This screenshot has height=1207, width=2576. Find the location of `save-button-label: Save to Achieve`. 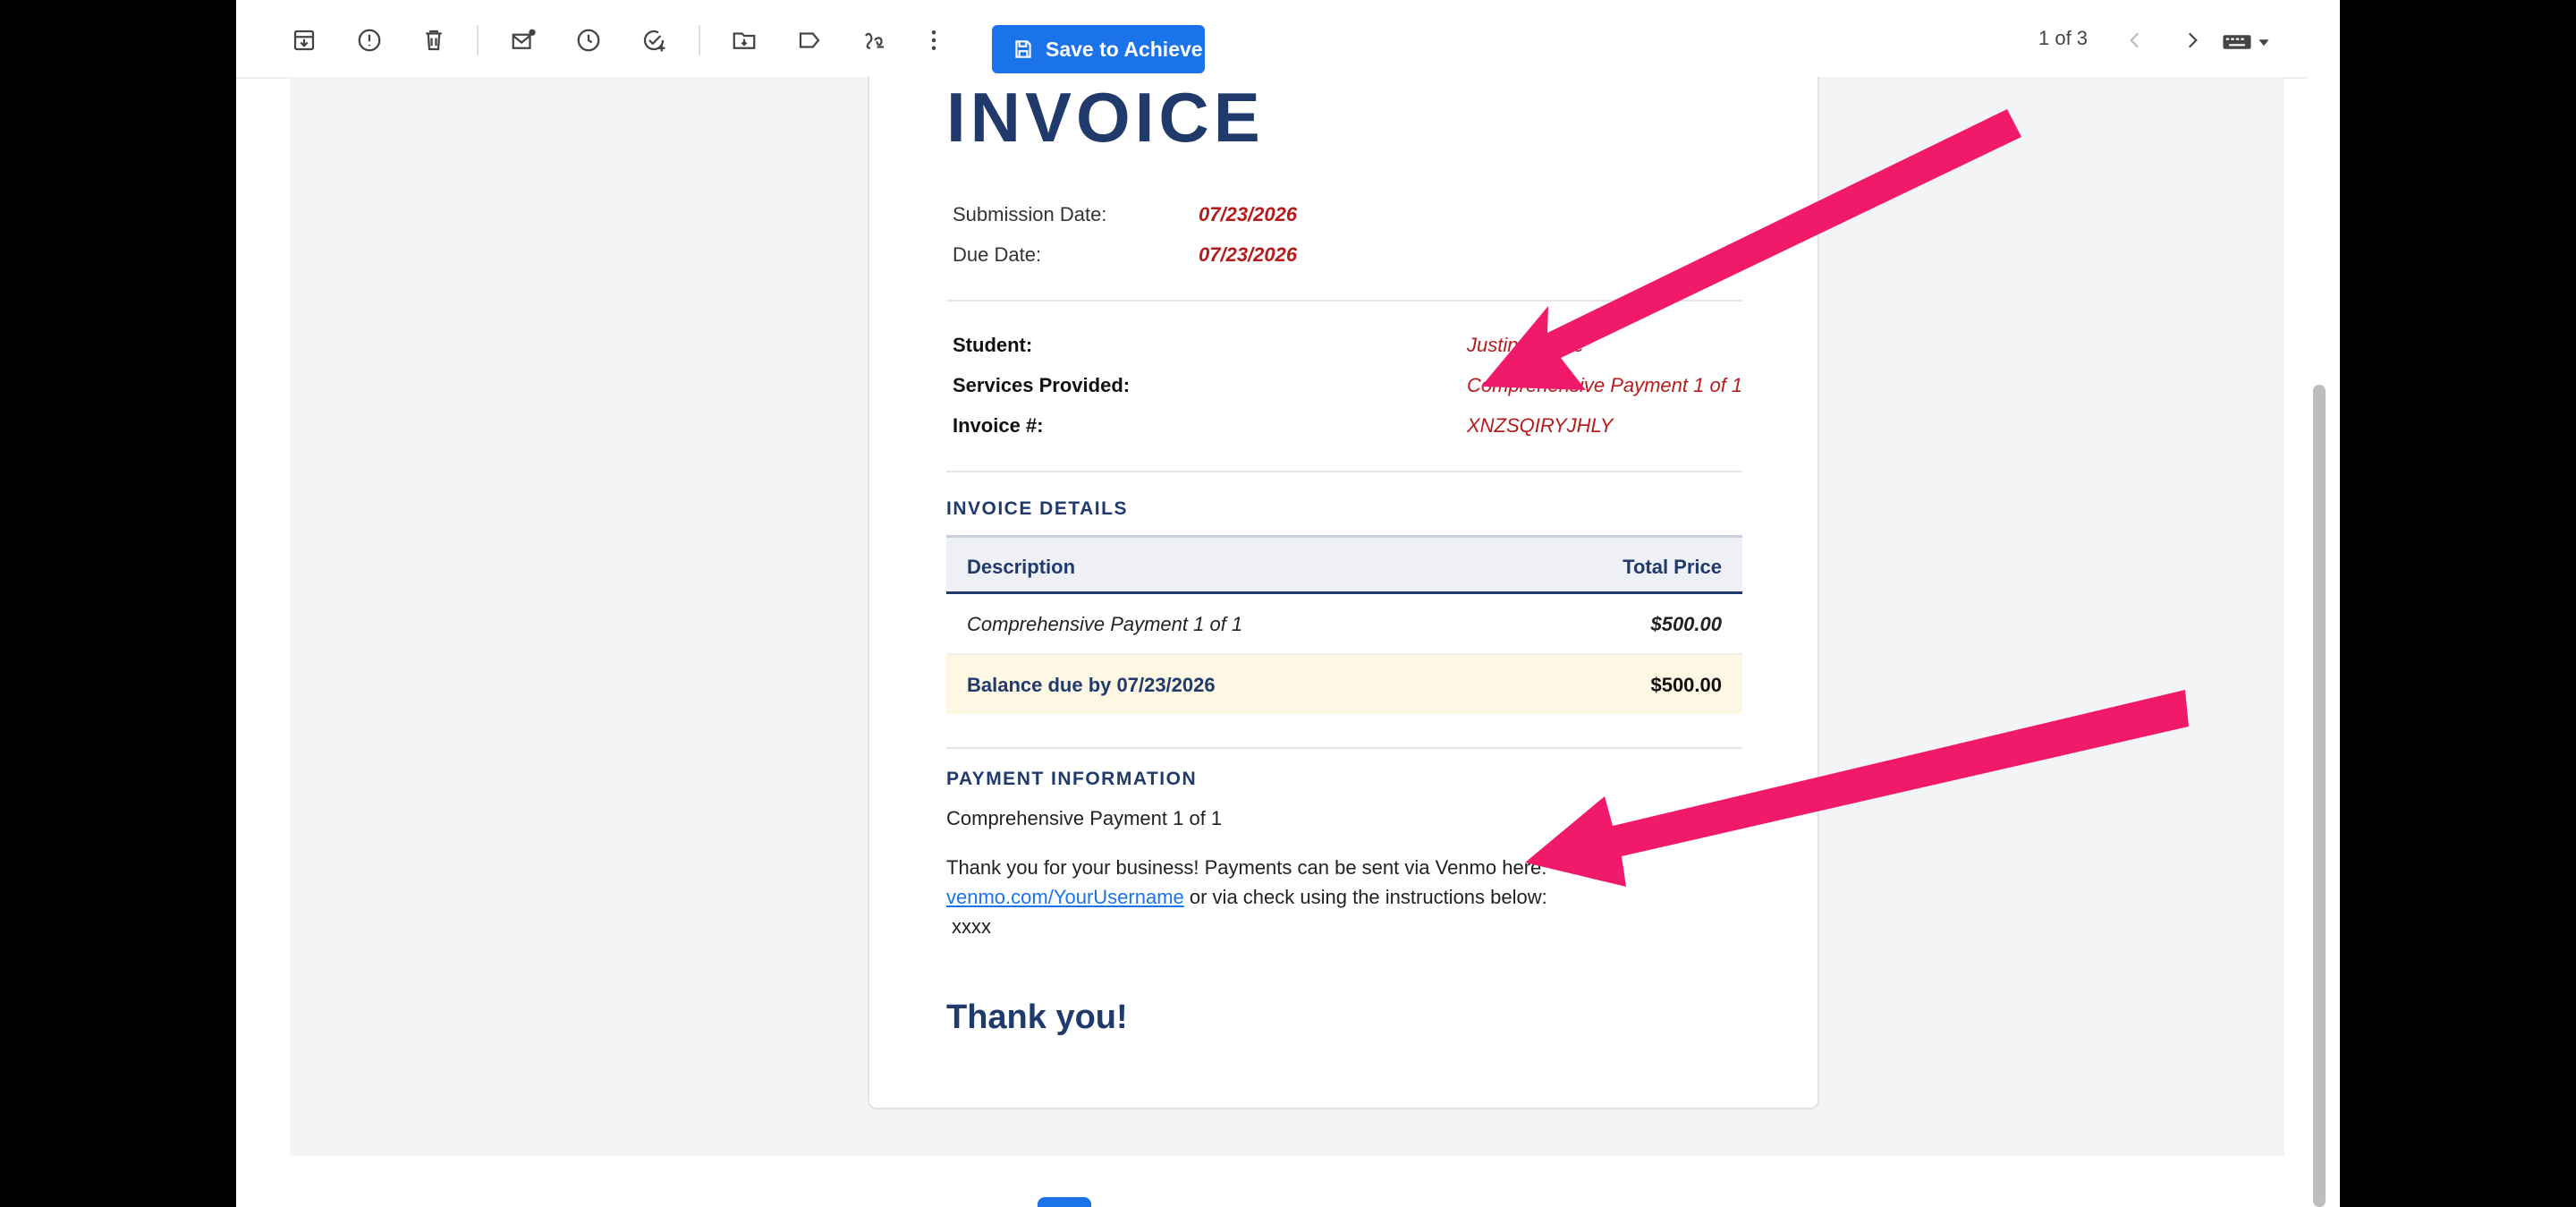

save-button-label: Save to Achieve is located at coordinates (1124, 49).